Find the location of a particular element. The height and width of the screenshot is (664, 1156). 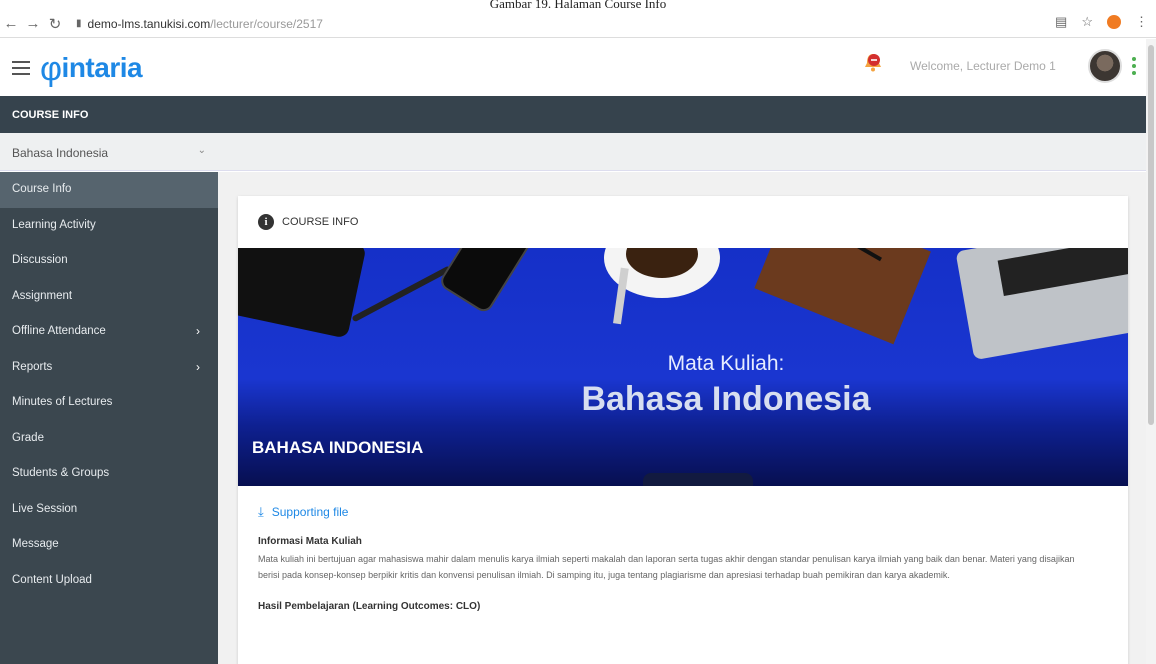

page-scrollbar is located at coordinates (1151, 351).